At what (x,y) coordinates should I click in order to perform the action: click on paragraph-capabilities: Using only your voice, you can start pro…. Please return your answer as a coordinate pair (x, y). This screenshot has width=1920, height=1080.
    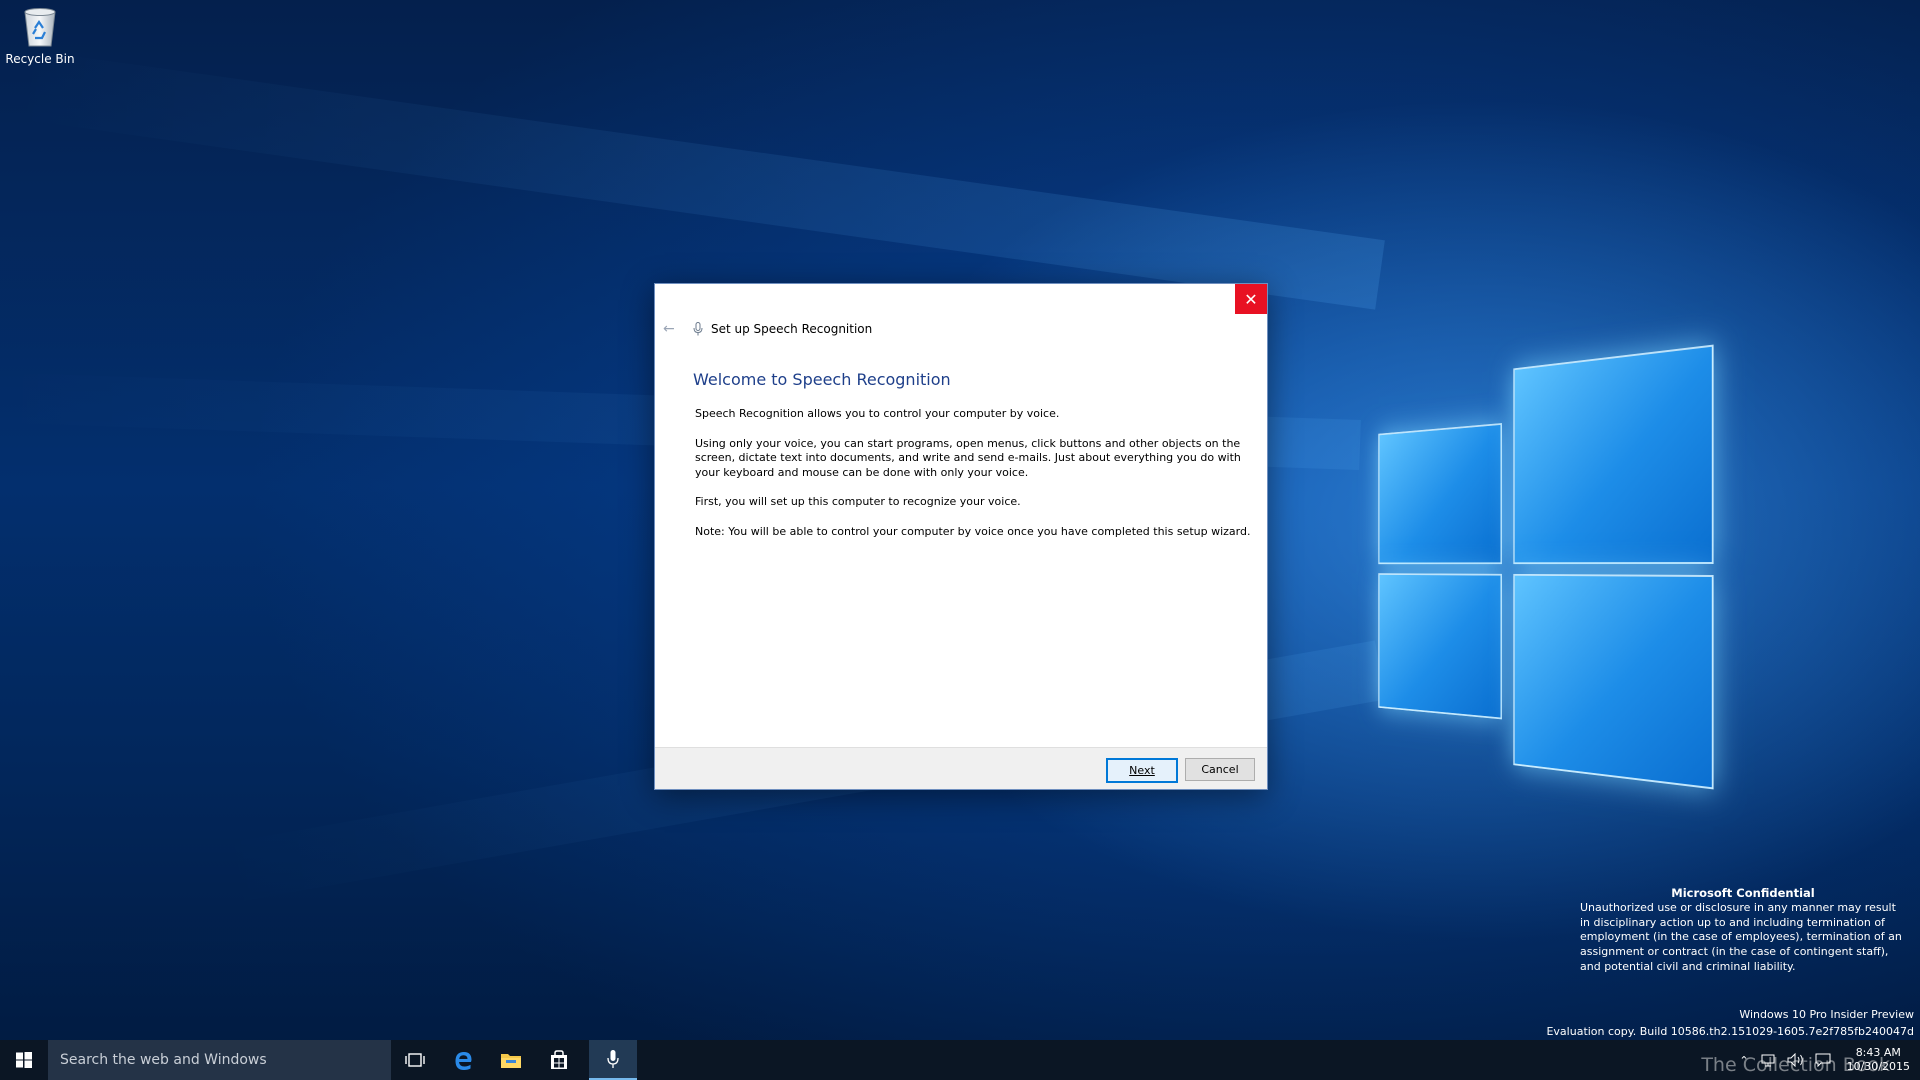
    Looking at the image, I should click on (968, 457).